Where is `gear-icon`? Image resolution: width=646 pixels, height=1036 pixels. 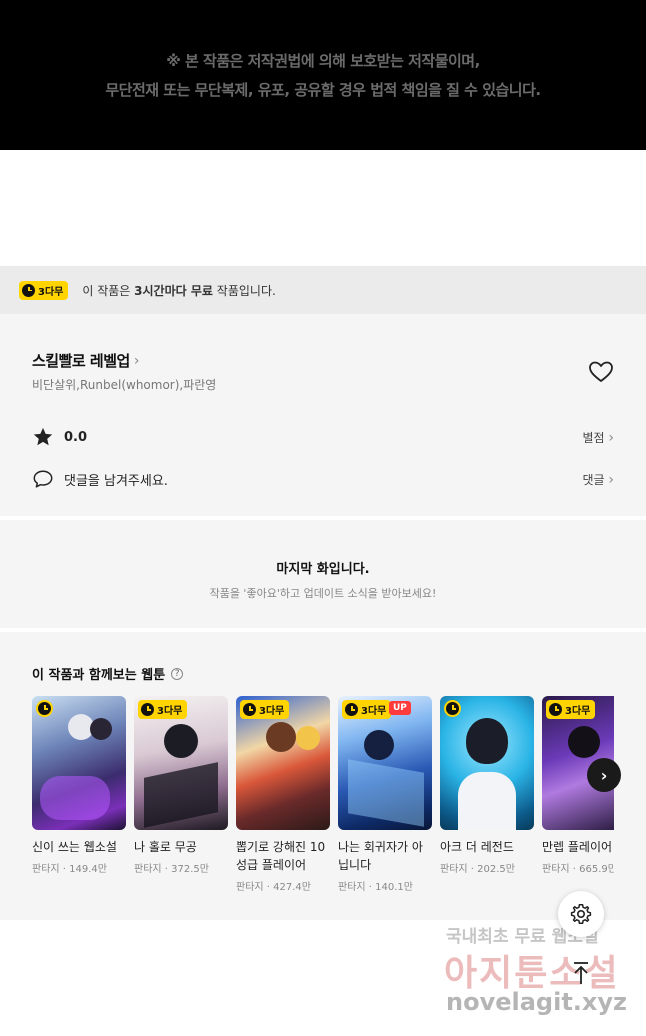 gear-icon is located at coordinates (581, 914).